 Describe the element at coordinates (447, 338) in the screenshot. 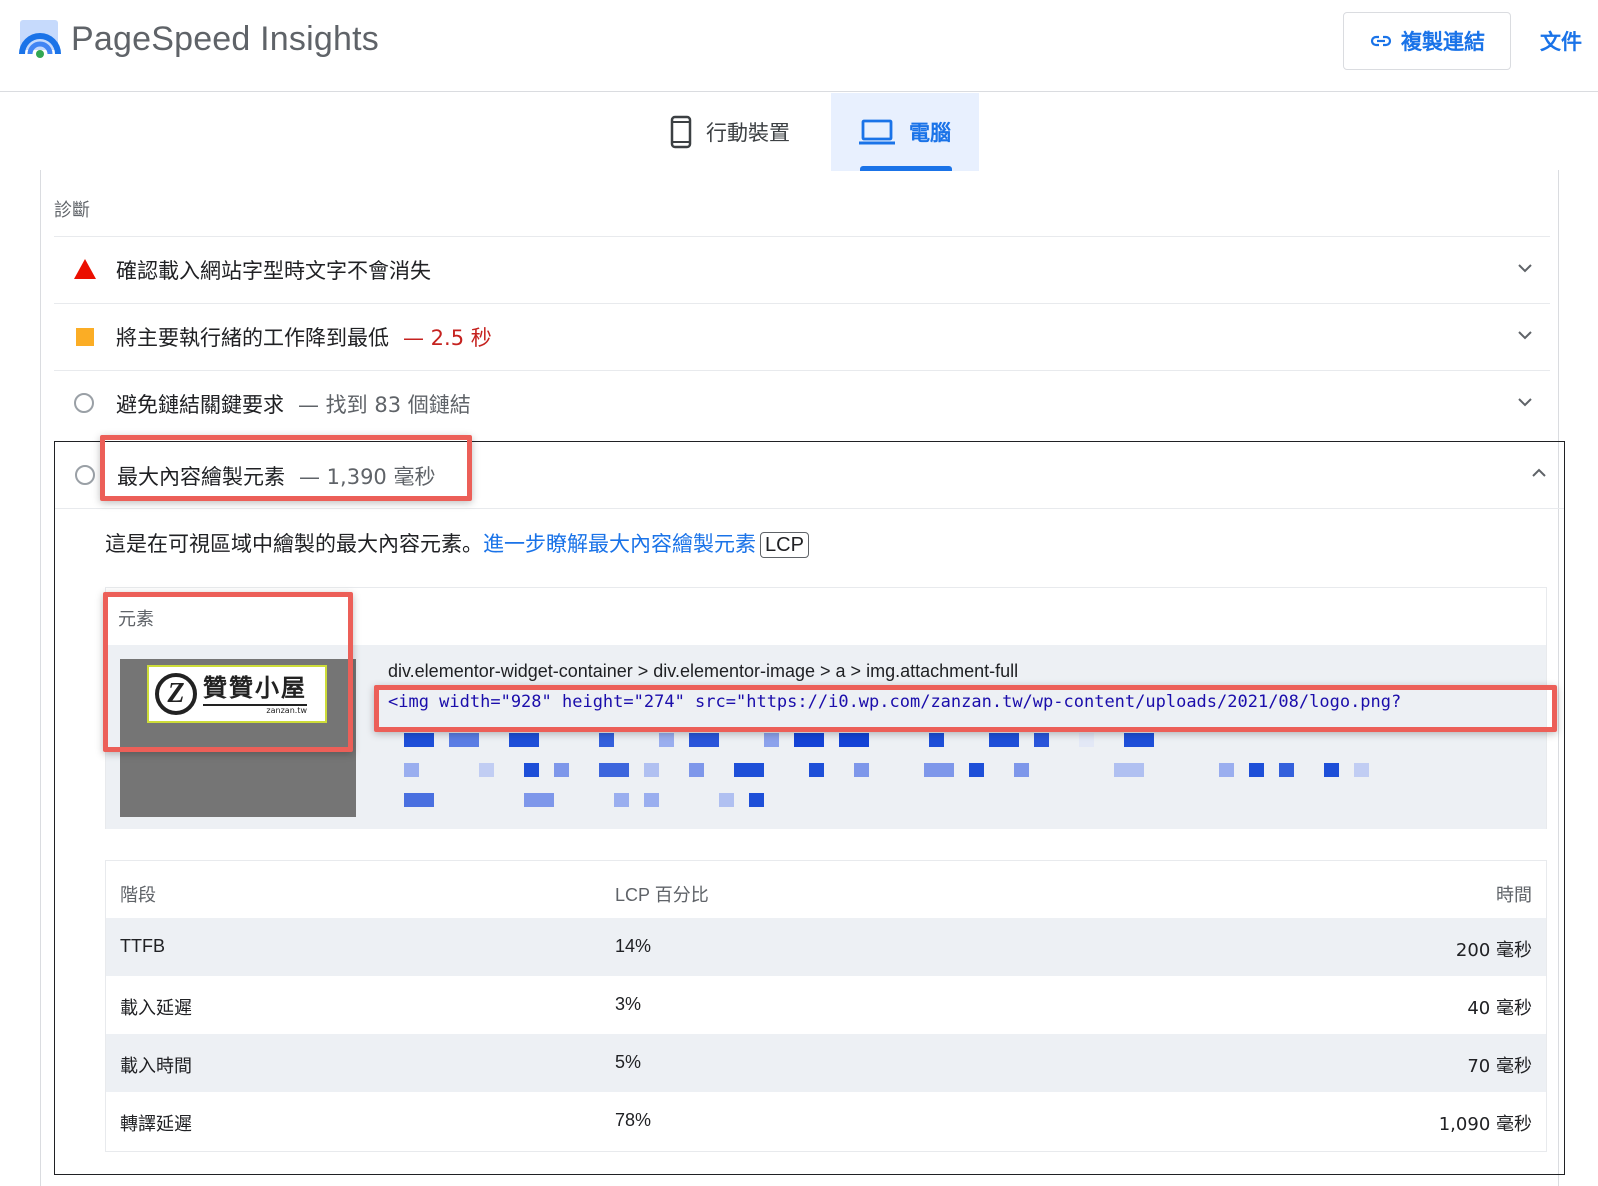

I see `audit-detail: — 2.5 秒` at that location.